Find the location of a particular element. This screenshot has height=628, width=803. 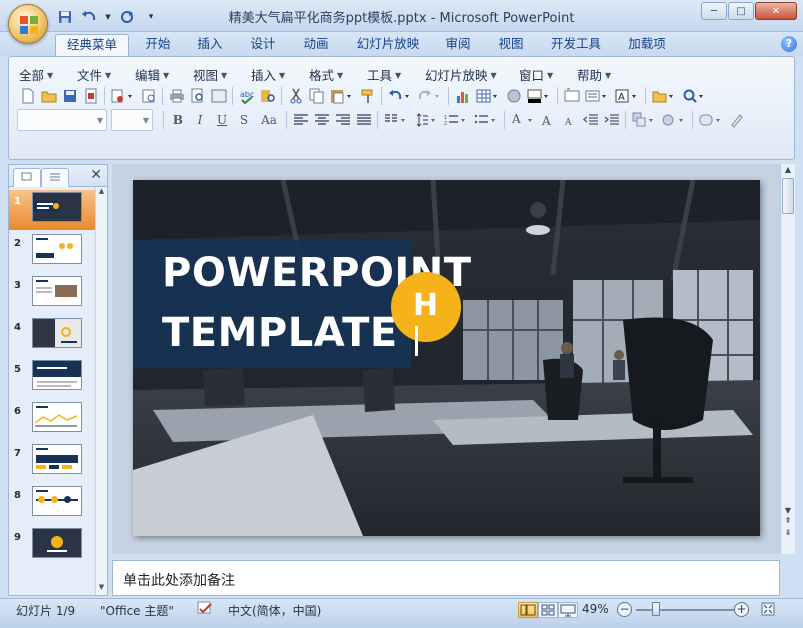

zoom-out-button: − is located at coordinates (624, 609).